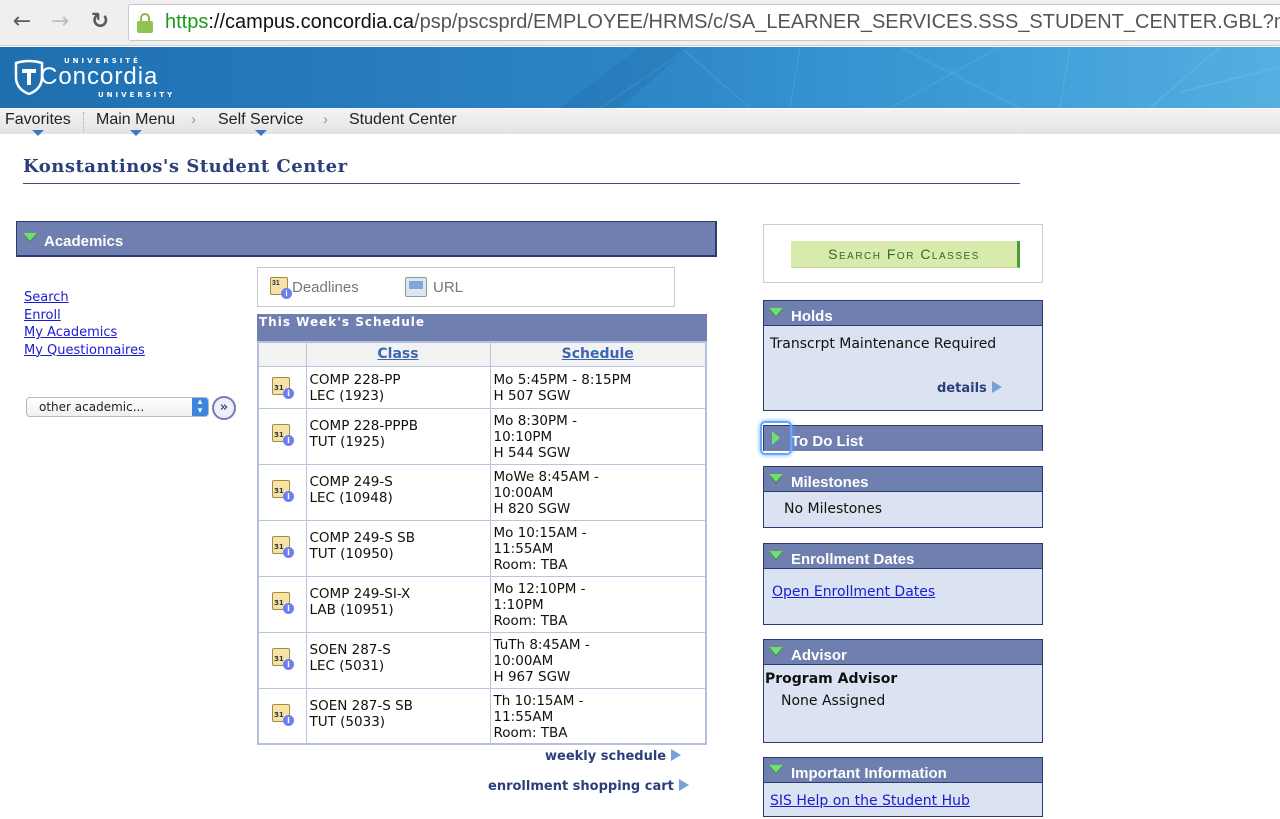 The height and width of the screenshot is (819, 1280). Describe the element at coordinates (137, 95) in the screenshot. I see `logo-bottom-text: UNIVERSITY` at that location.